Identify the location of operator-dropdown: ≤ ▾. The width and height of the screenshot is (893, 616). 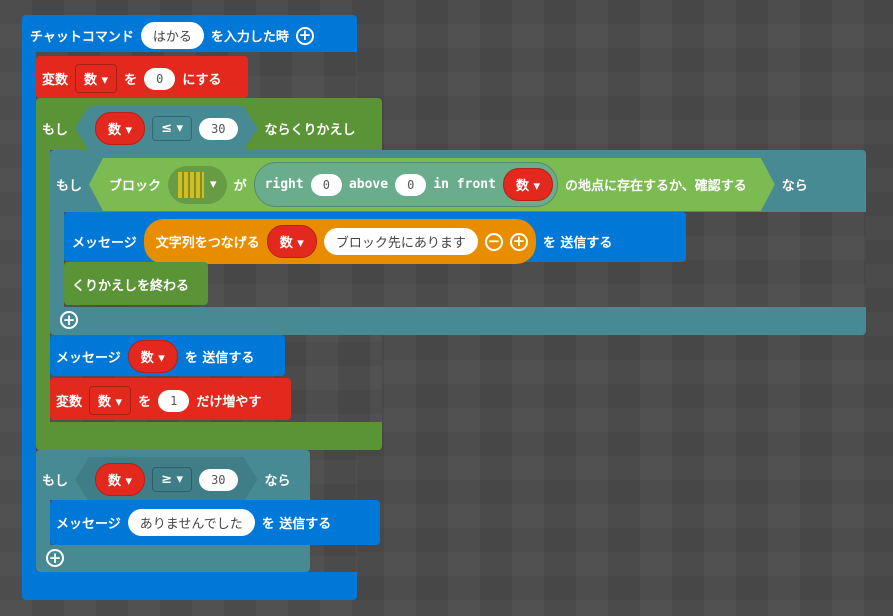
(172, 128).